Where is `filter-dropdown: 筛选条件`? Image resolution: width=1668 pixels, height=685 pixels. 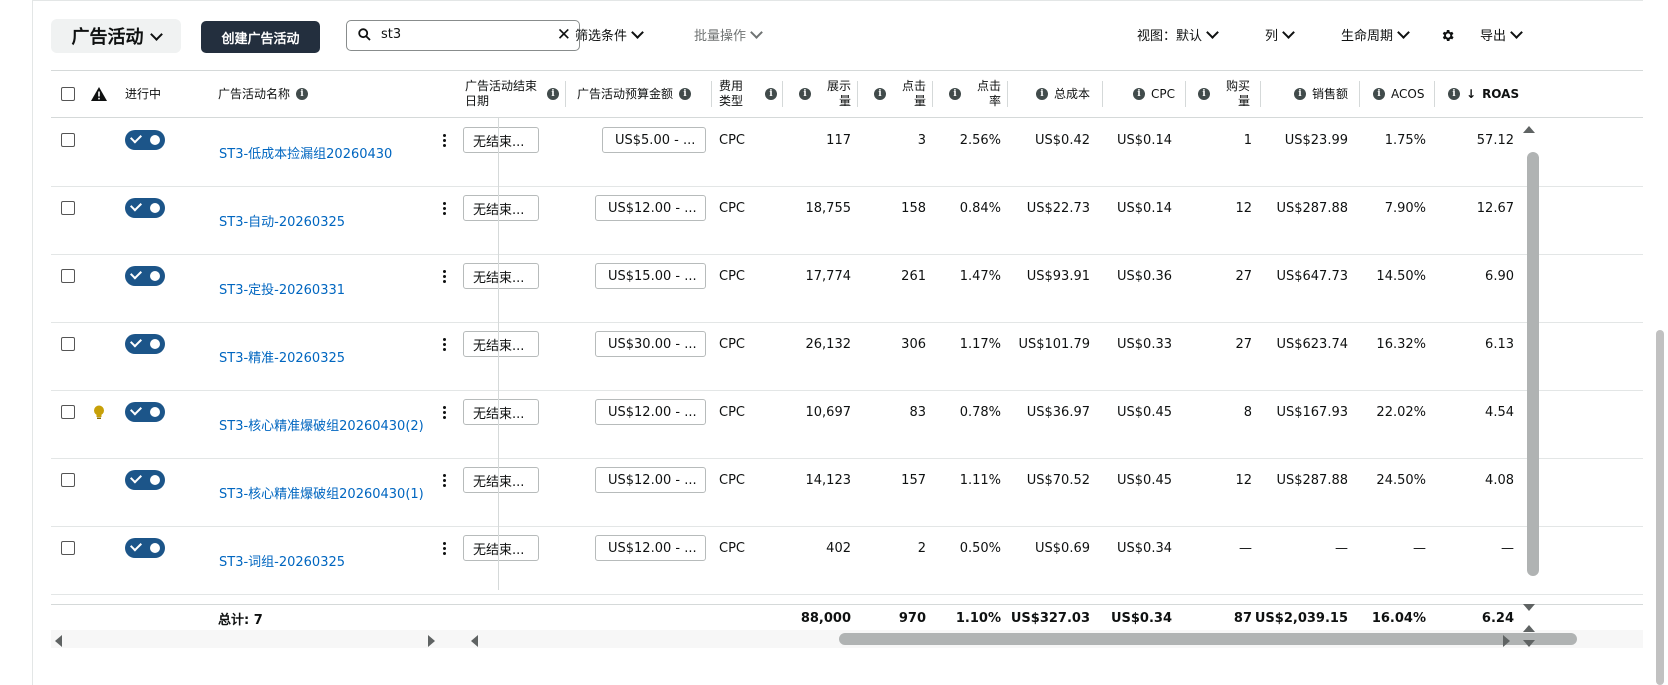
filter-dropdown: 筛选条件 is located at coordinates (609, 34).